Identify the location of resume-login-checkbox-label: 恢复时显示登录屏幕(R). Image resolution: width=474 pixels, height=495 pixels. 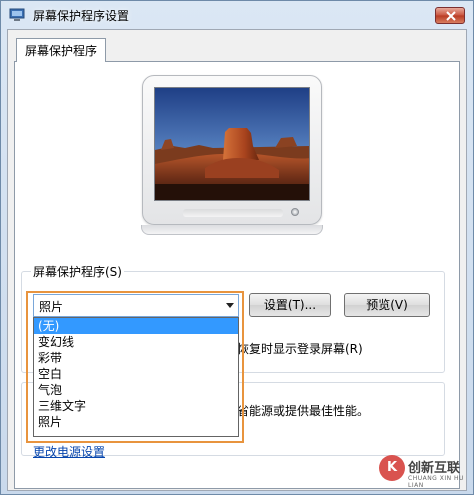
(300, 348).